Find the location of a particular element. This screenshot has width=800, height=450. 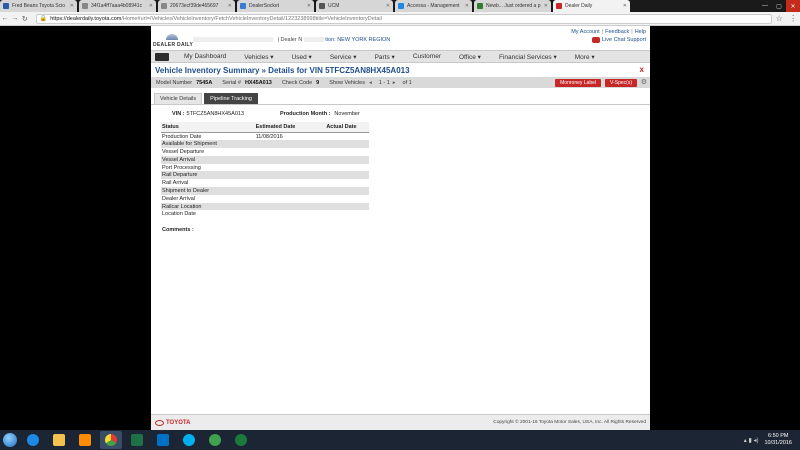

table-row: Railcar Location is located at coordinates (265, 206).